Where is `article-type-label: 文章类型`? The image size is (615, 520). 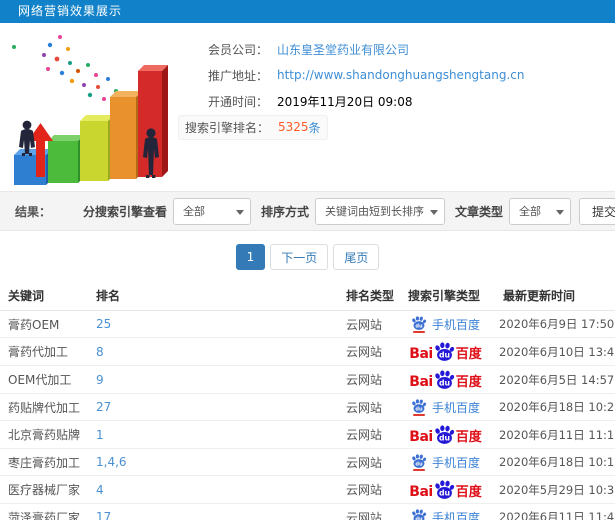 article-type-label: 文章类型 is located at coordinates (478, 211).